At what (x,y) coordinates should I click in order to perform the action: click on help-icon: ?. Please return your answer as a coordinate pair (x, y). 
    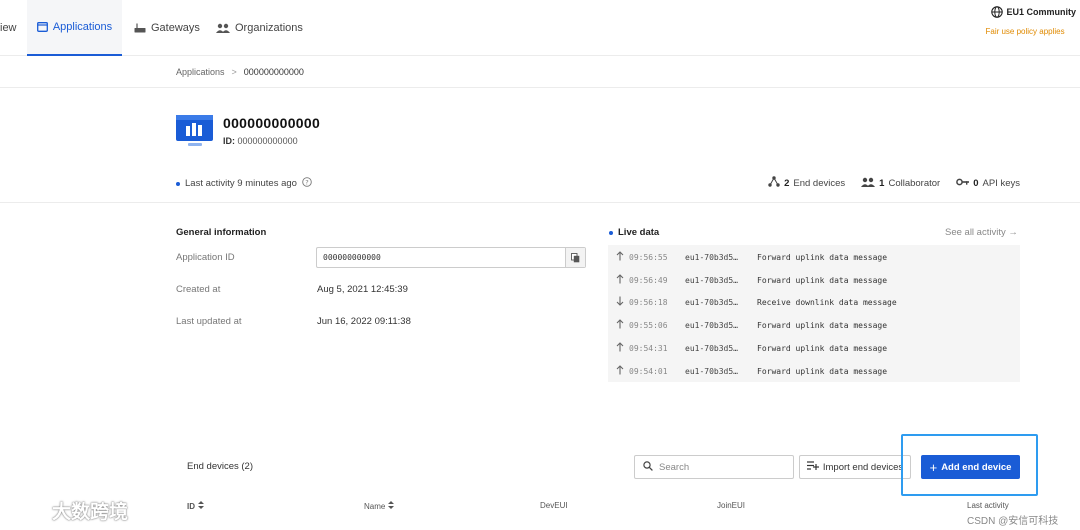
    Looking at the image, I should click on (307, 183).